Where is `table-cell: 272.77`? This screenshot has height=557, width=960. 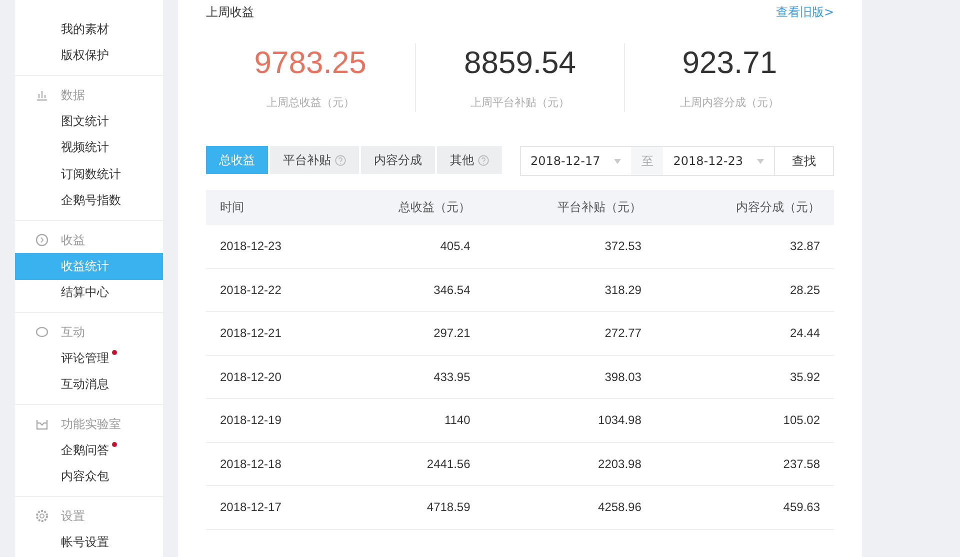
table-cell: 272.77 is located at coordinates (577, 333).